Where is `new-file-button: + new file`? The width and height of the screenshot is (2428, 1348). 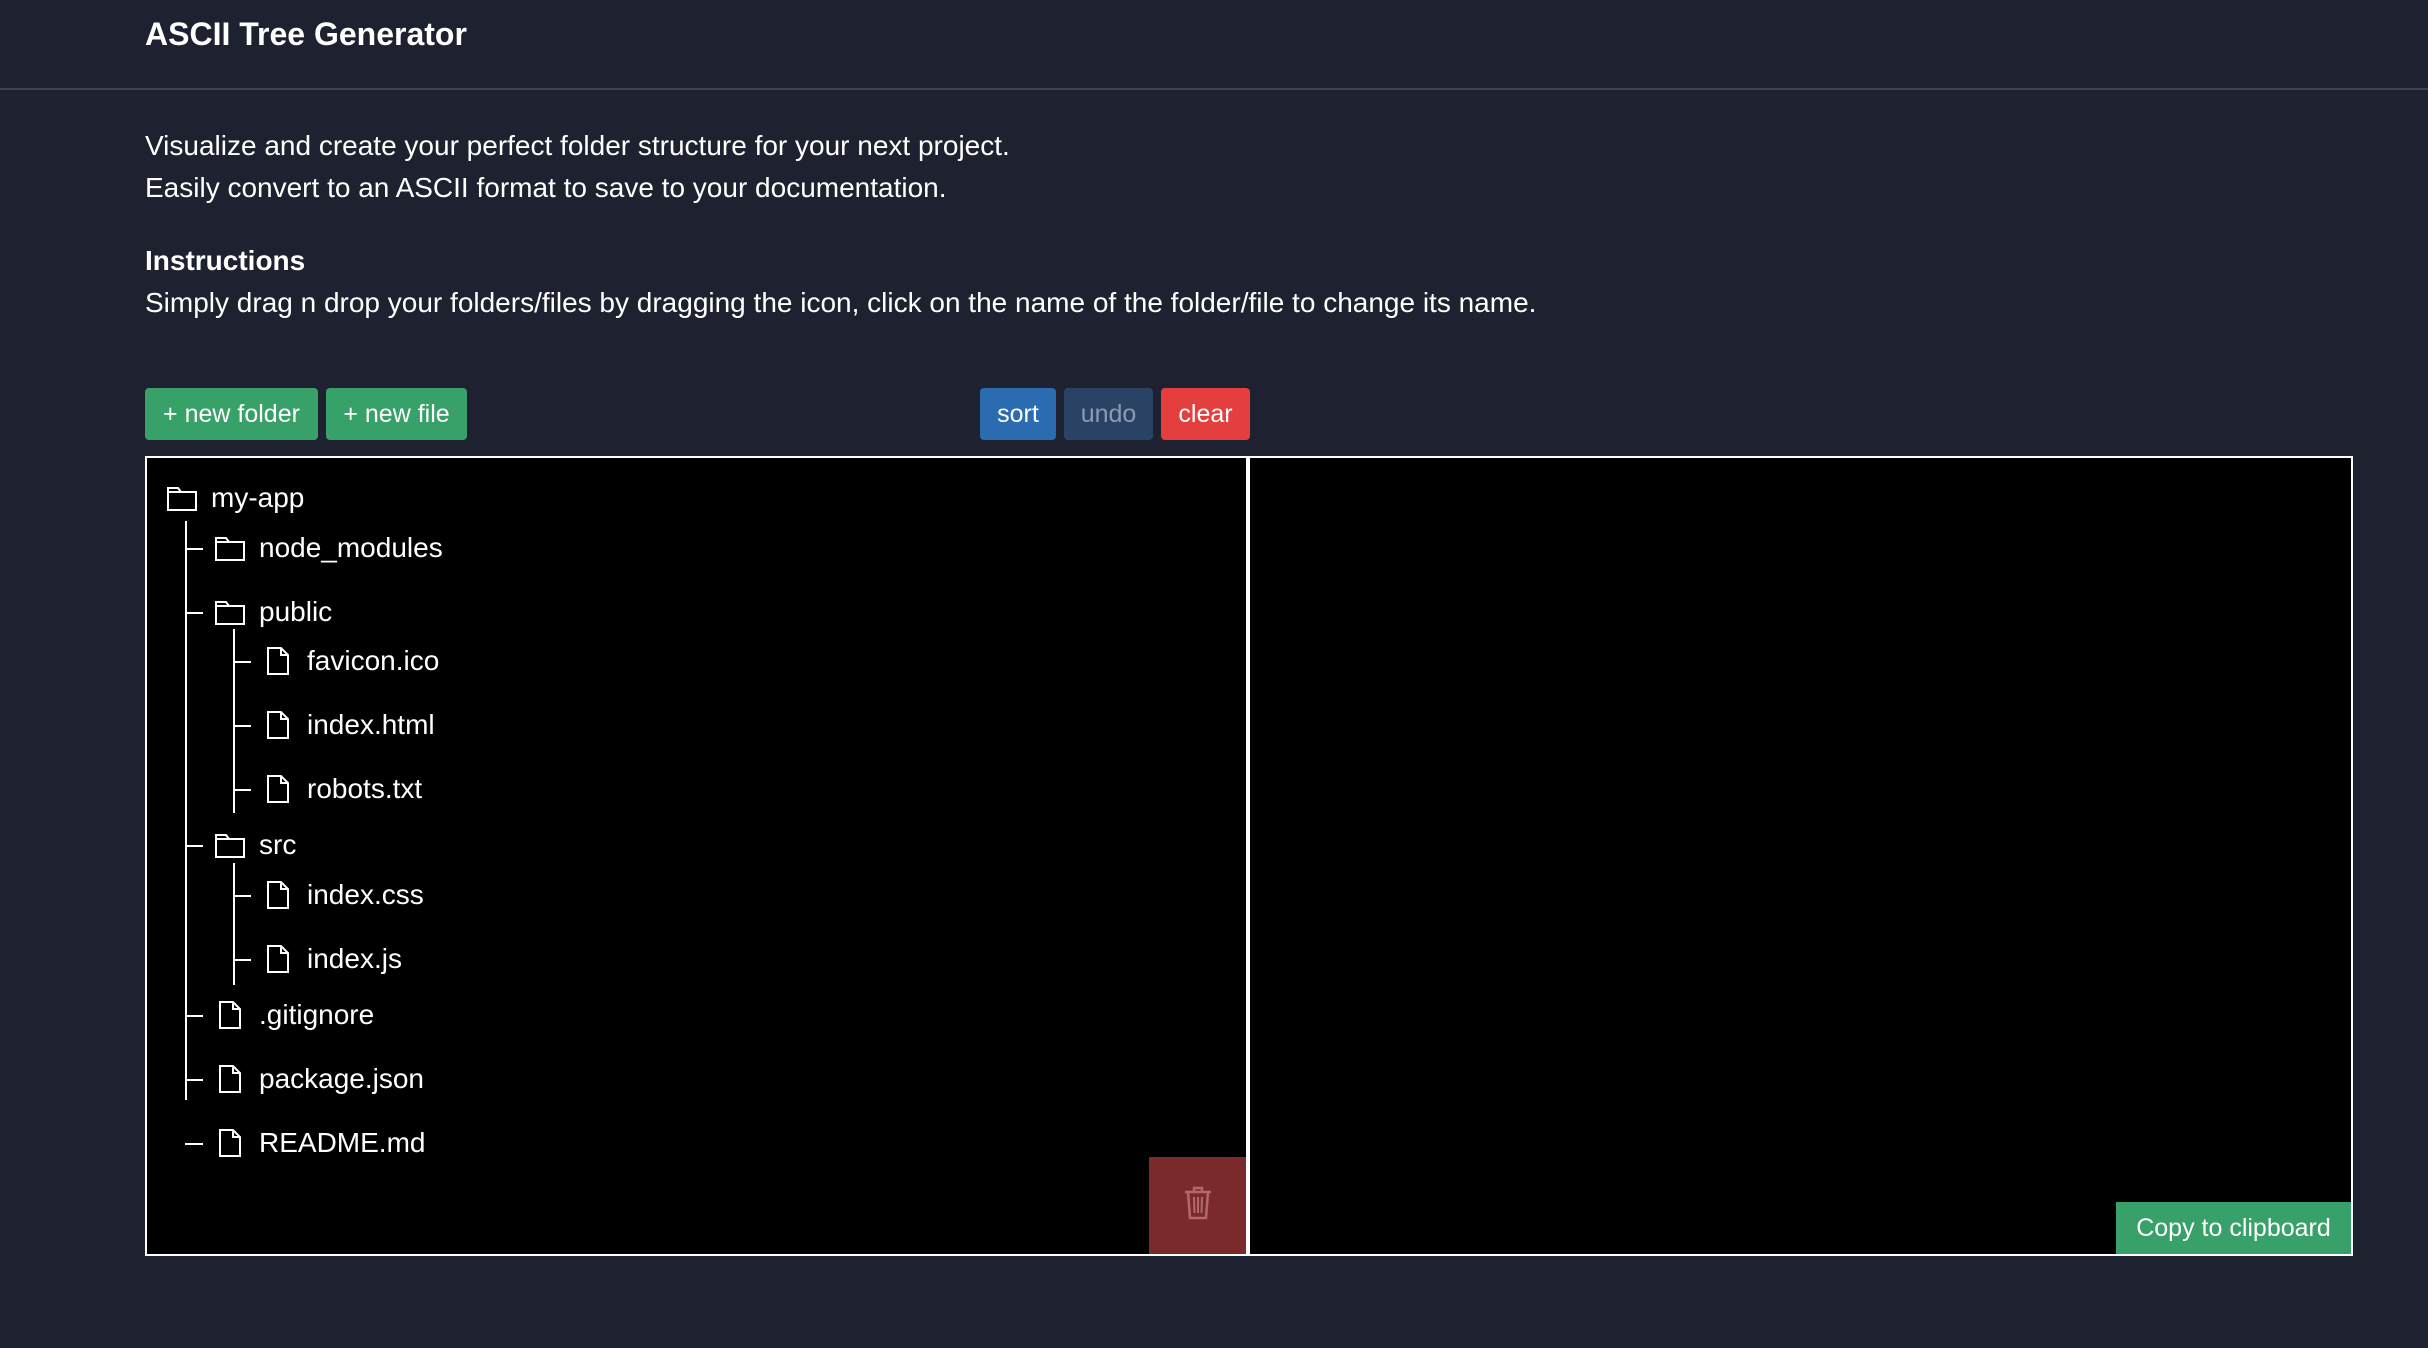 new-file-button: + new file is located at coordinates (396, 414).